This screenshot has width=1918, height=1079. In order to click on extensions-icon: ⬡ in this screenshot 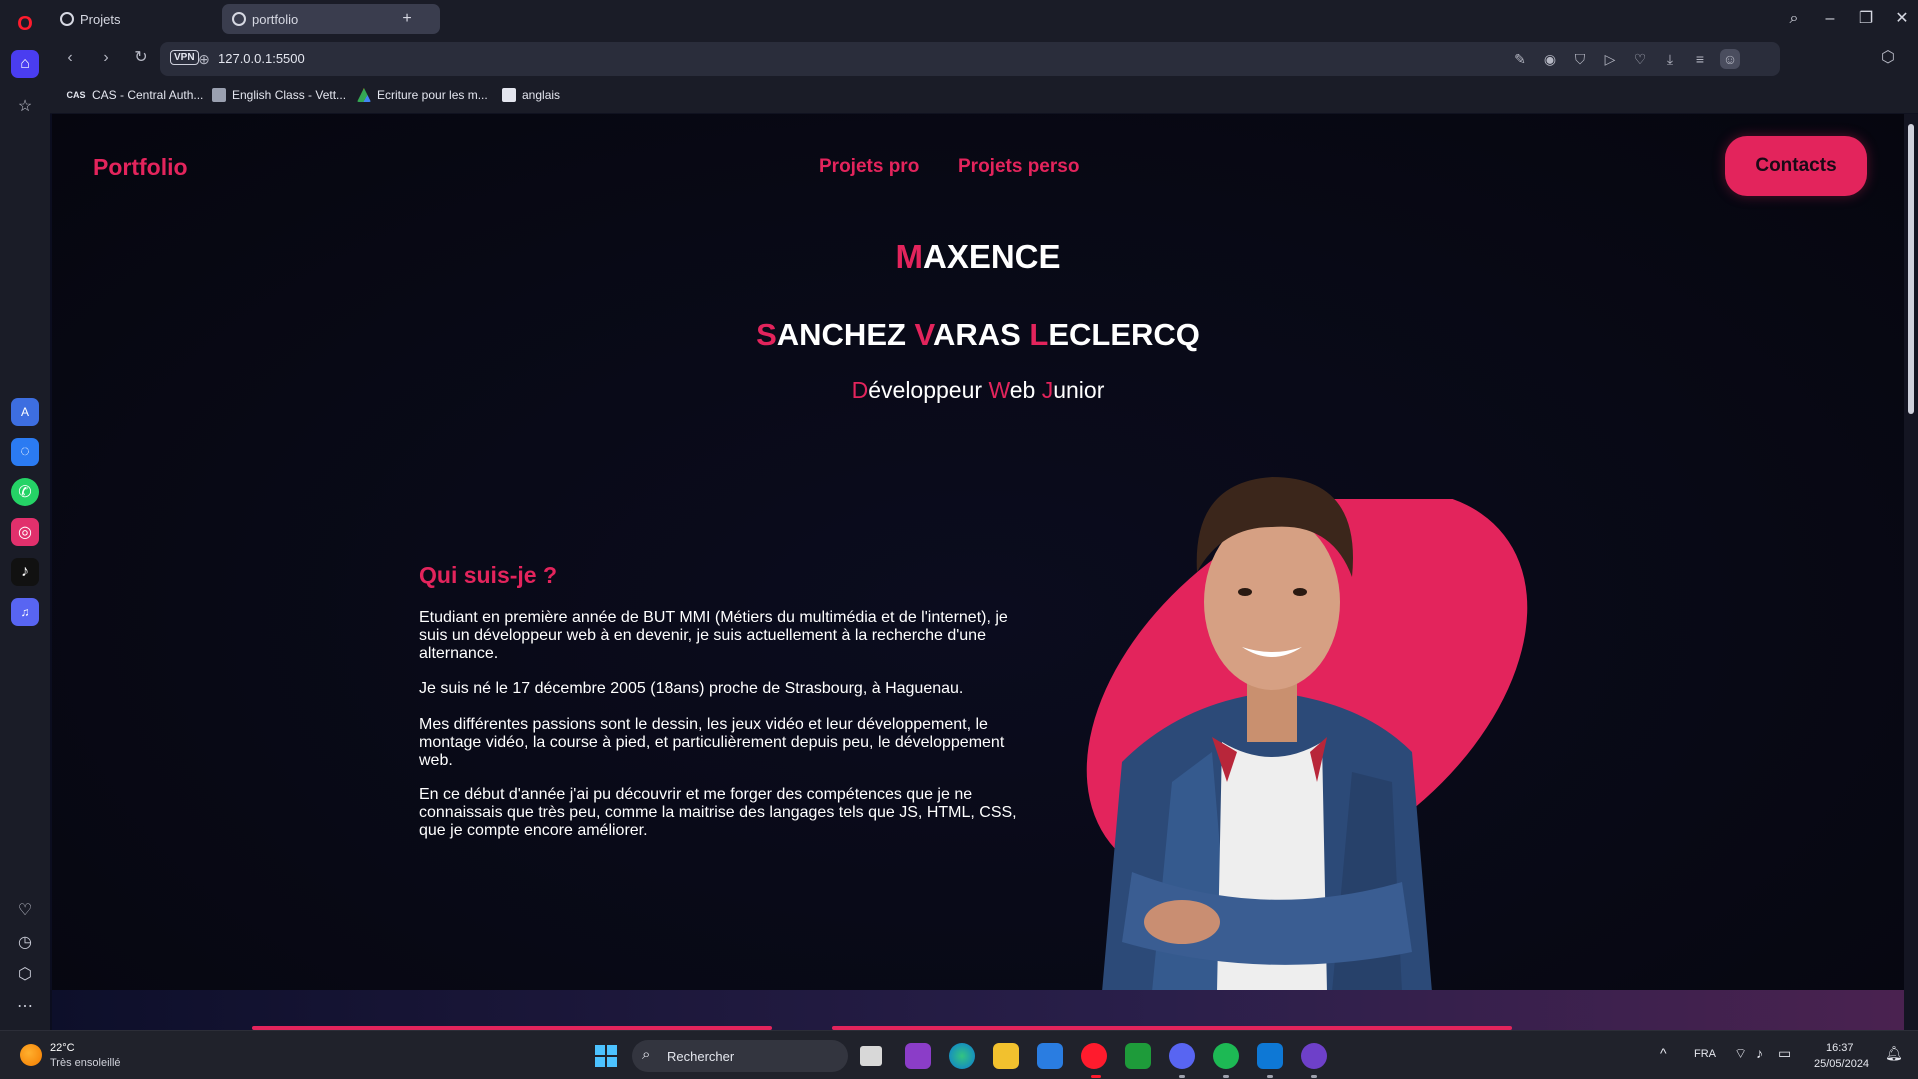, I will do `click(1888, 58)`.